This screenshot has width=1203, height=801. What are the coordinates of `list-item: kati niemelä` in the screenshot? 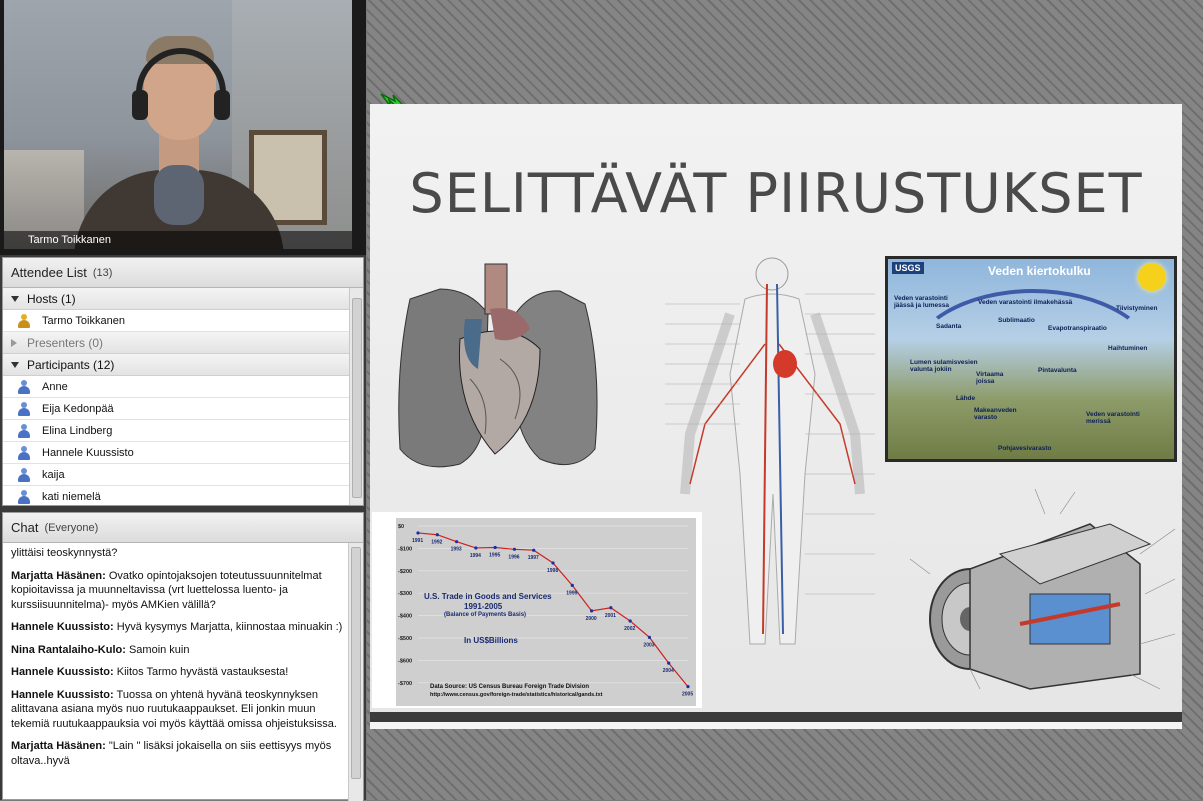 It's located at (176, 495).